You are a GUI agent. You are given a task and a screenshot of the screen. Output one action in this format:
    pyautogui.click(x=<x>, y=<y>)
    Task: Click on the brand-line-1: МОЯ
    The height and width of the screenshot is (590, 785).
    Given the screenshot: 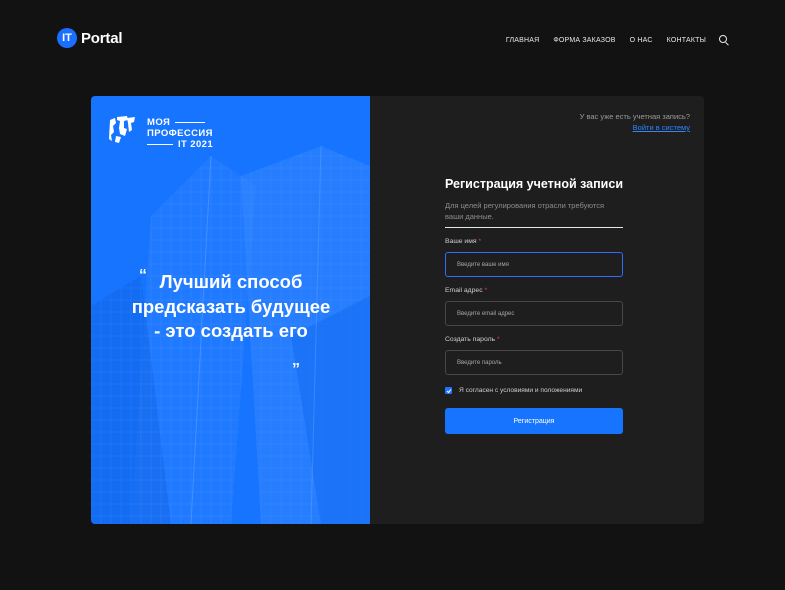 What is the action you would take?
    pyautogui.click(x=159, y=122)
    